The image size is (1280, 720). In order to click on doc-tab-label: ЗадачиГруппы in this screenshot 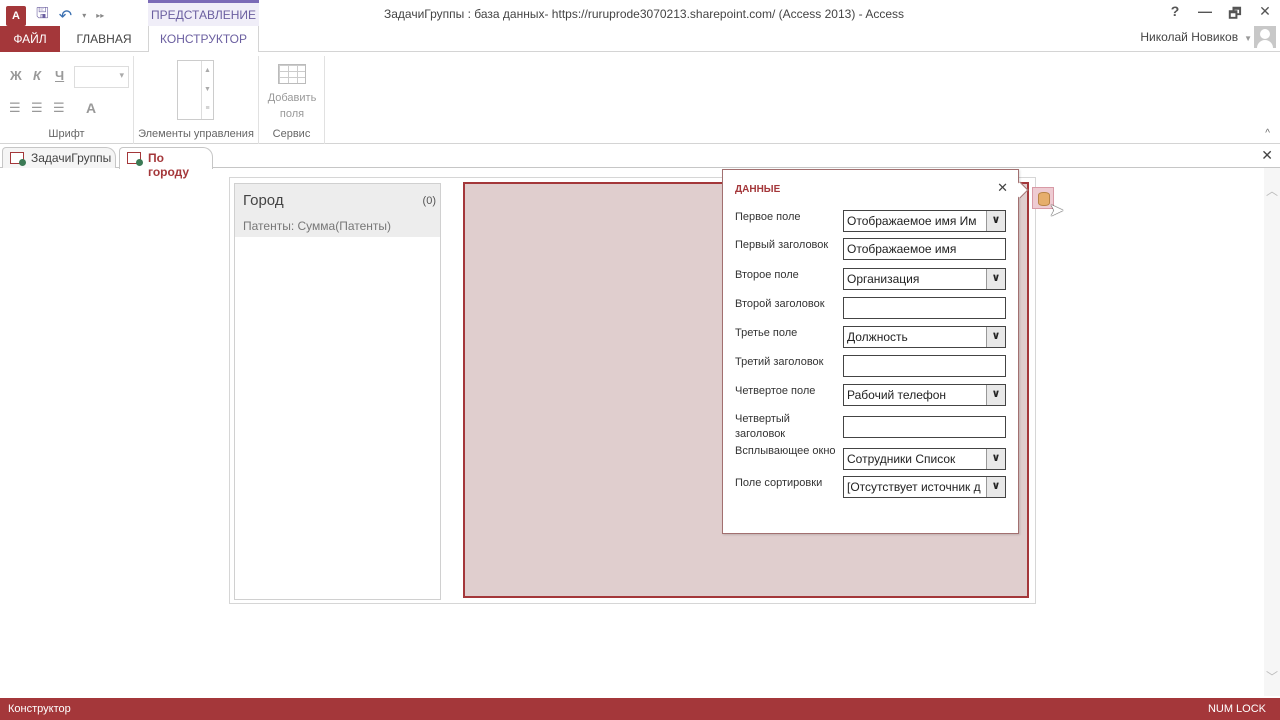, I will do `click(71, 158)`.